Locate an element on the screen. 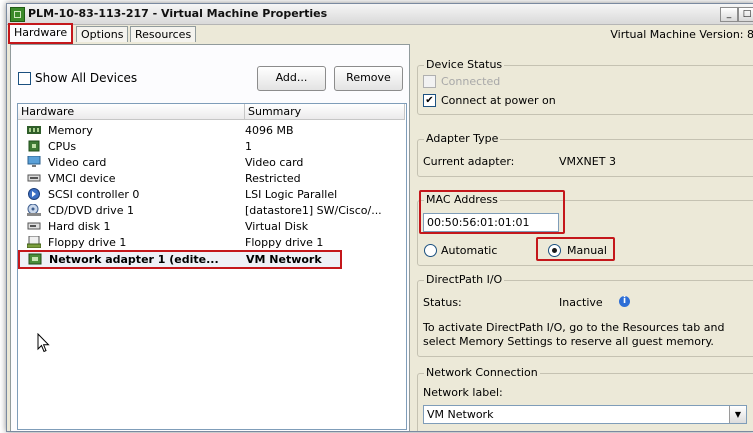 The image size is (753, 433). row-summary: 4096 MB is located at coordinates (269, 130).